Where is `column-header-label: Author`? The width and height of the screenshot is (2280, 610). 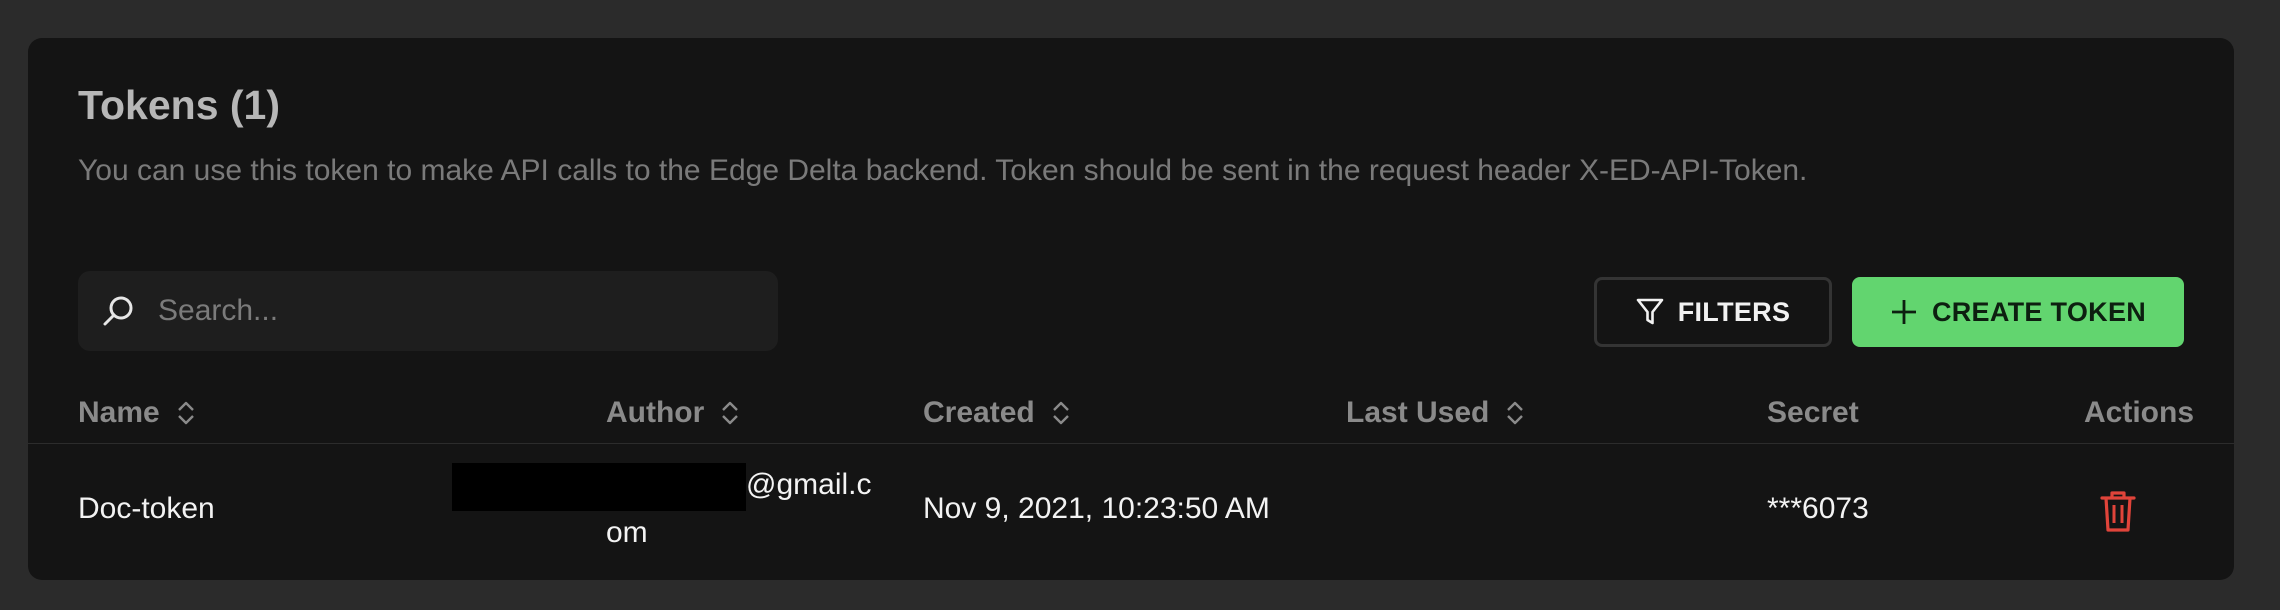
column-header-label: Author is located at coordinates (655, 412).